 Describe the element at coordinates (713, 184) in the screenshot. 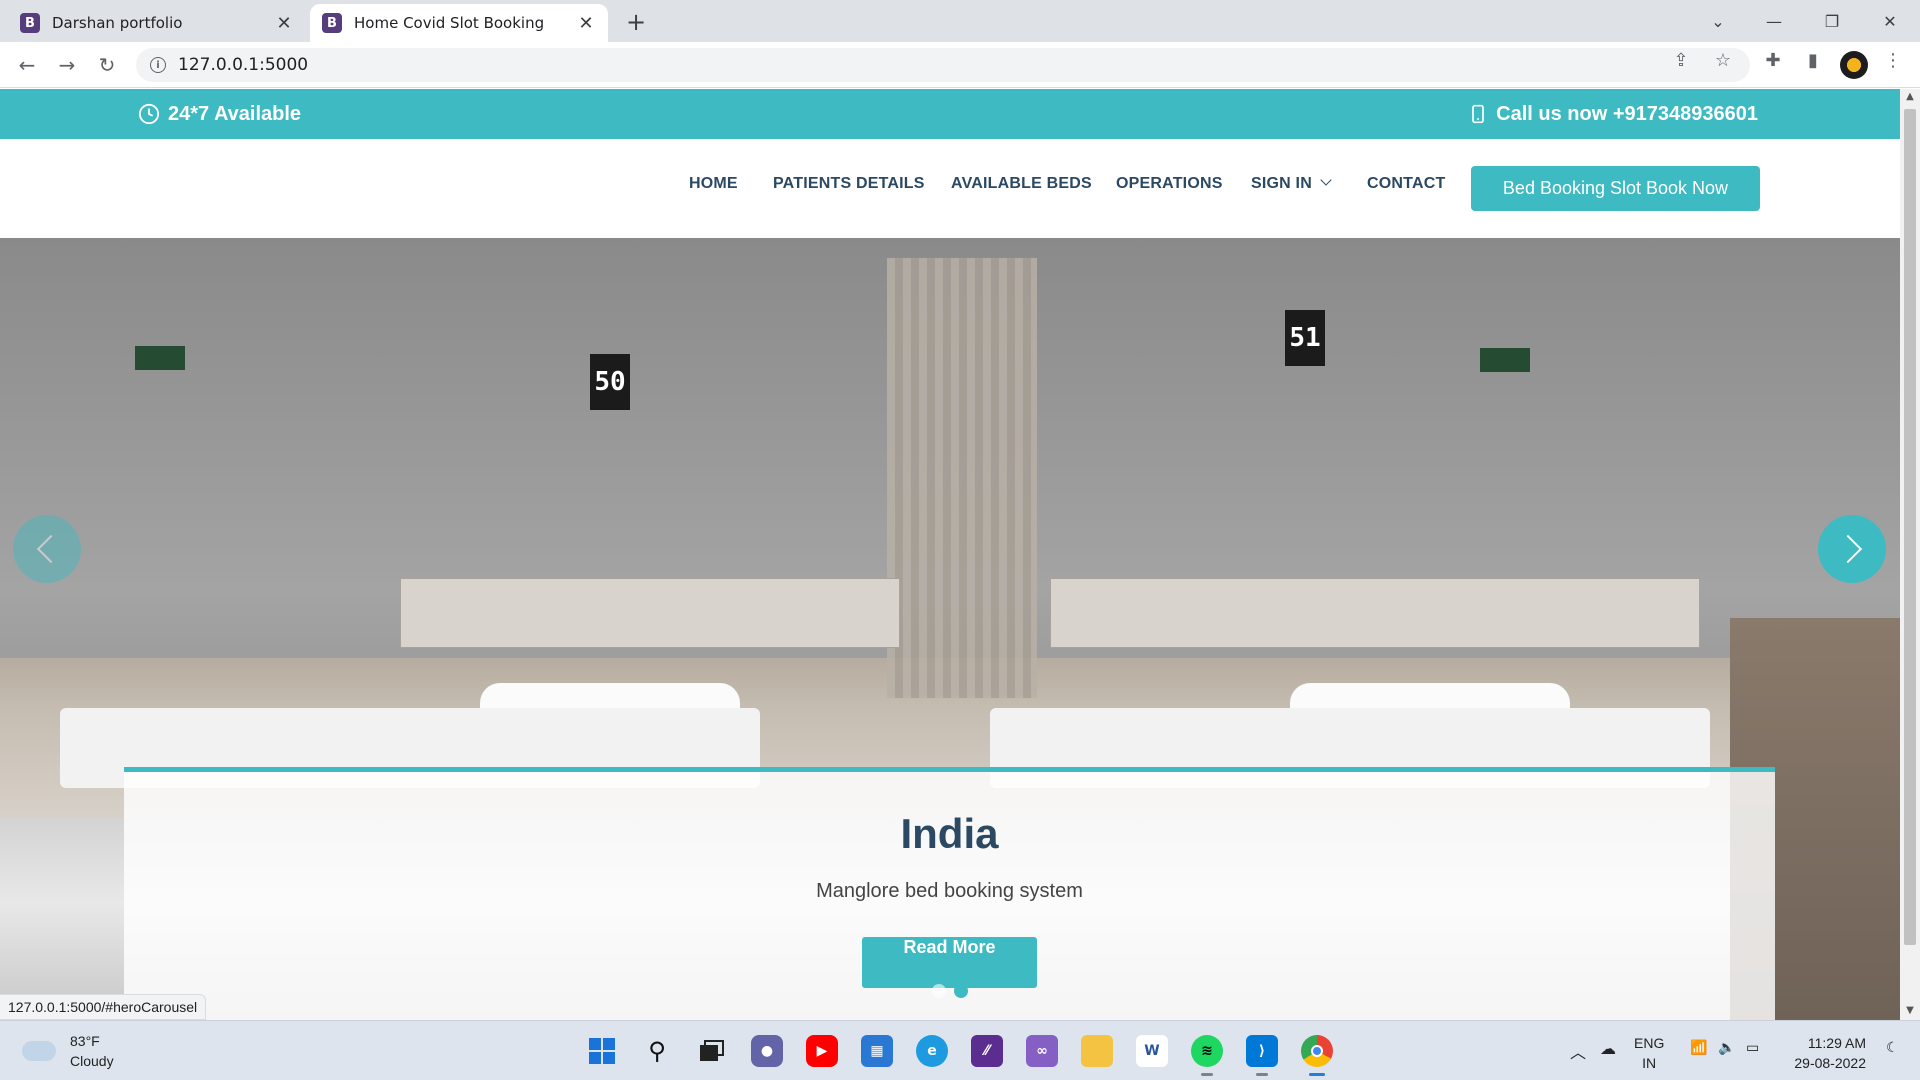

I see `nav-home: HOME` at that location.